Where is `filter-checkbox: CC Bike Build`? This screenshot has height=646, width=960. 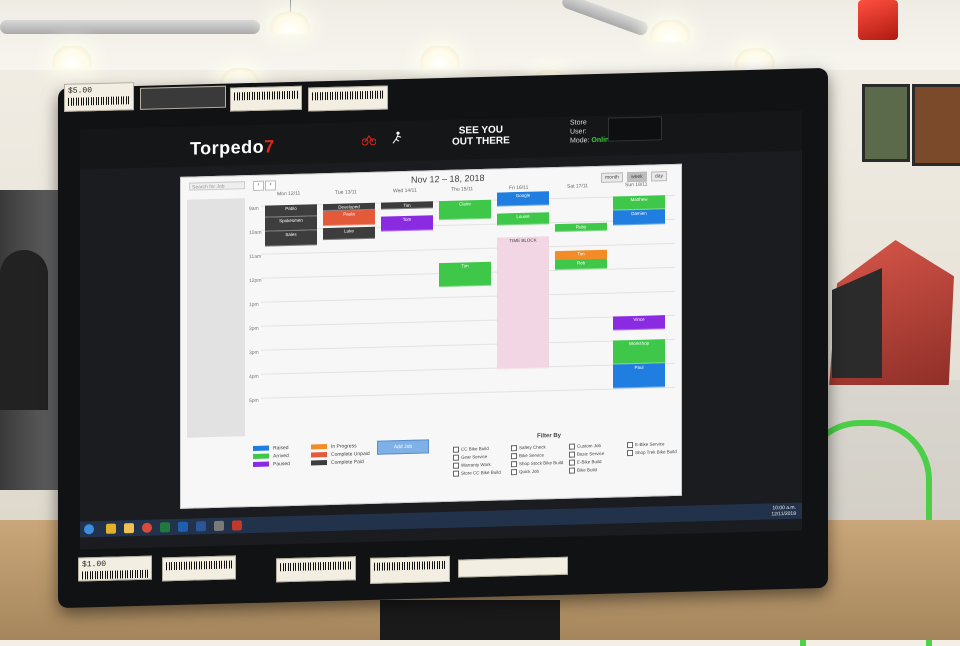 filter-checkbox: CC Bike Build is located at coordinates (471, 449).